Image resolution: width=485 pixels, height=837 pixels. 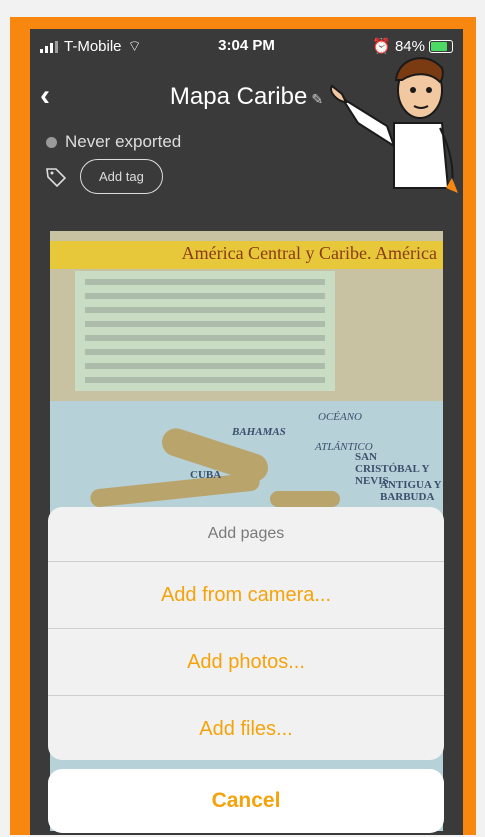 I want to click on map-heading: América Central y Caribe. América, so click(x=309, y=253).